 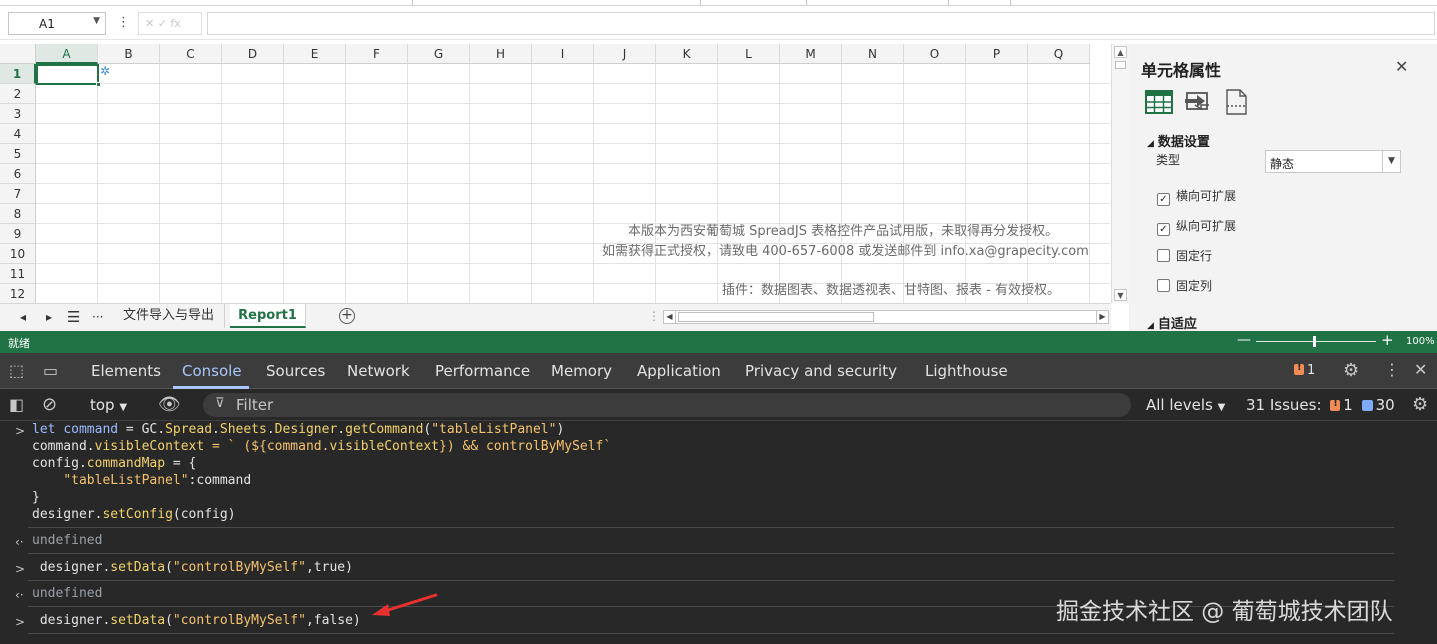 I want to click on eye-icon: 👁︎, so click(x=169, y=404).